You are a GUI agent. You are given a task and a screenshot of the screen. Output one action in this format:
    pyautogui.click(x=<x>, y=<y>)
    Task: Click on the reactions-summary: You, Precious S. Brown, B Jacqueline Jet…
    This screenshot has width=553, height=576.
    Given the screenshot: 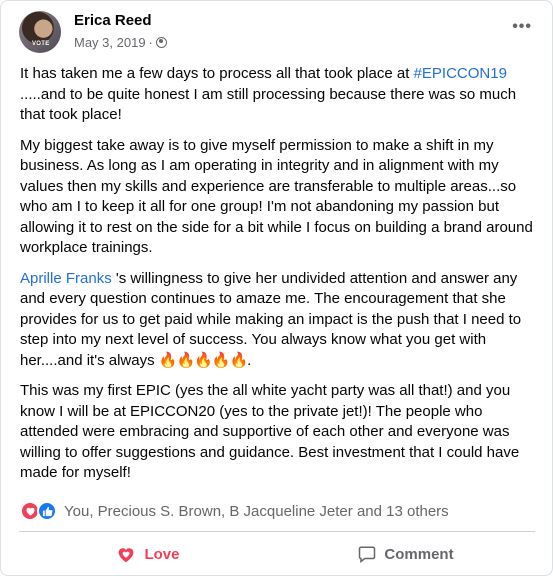 What is the action you would take?
    pyautogui.click(x=234, y=511)
    